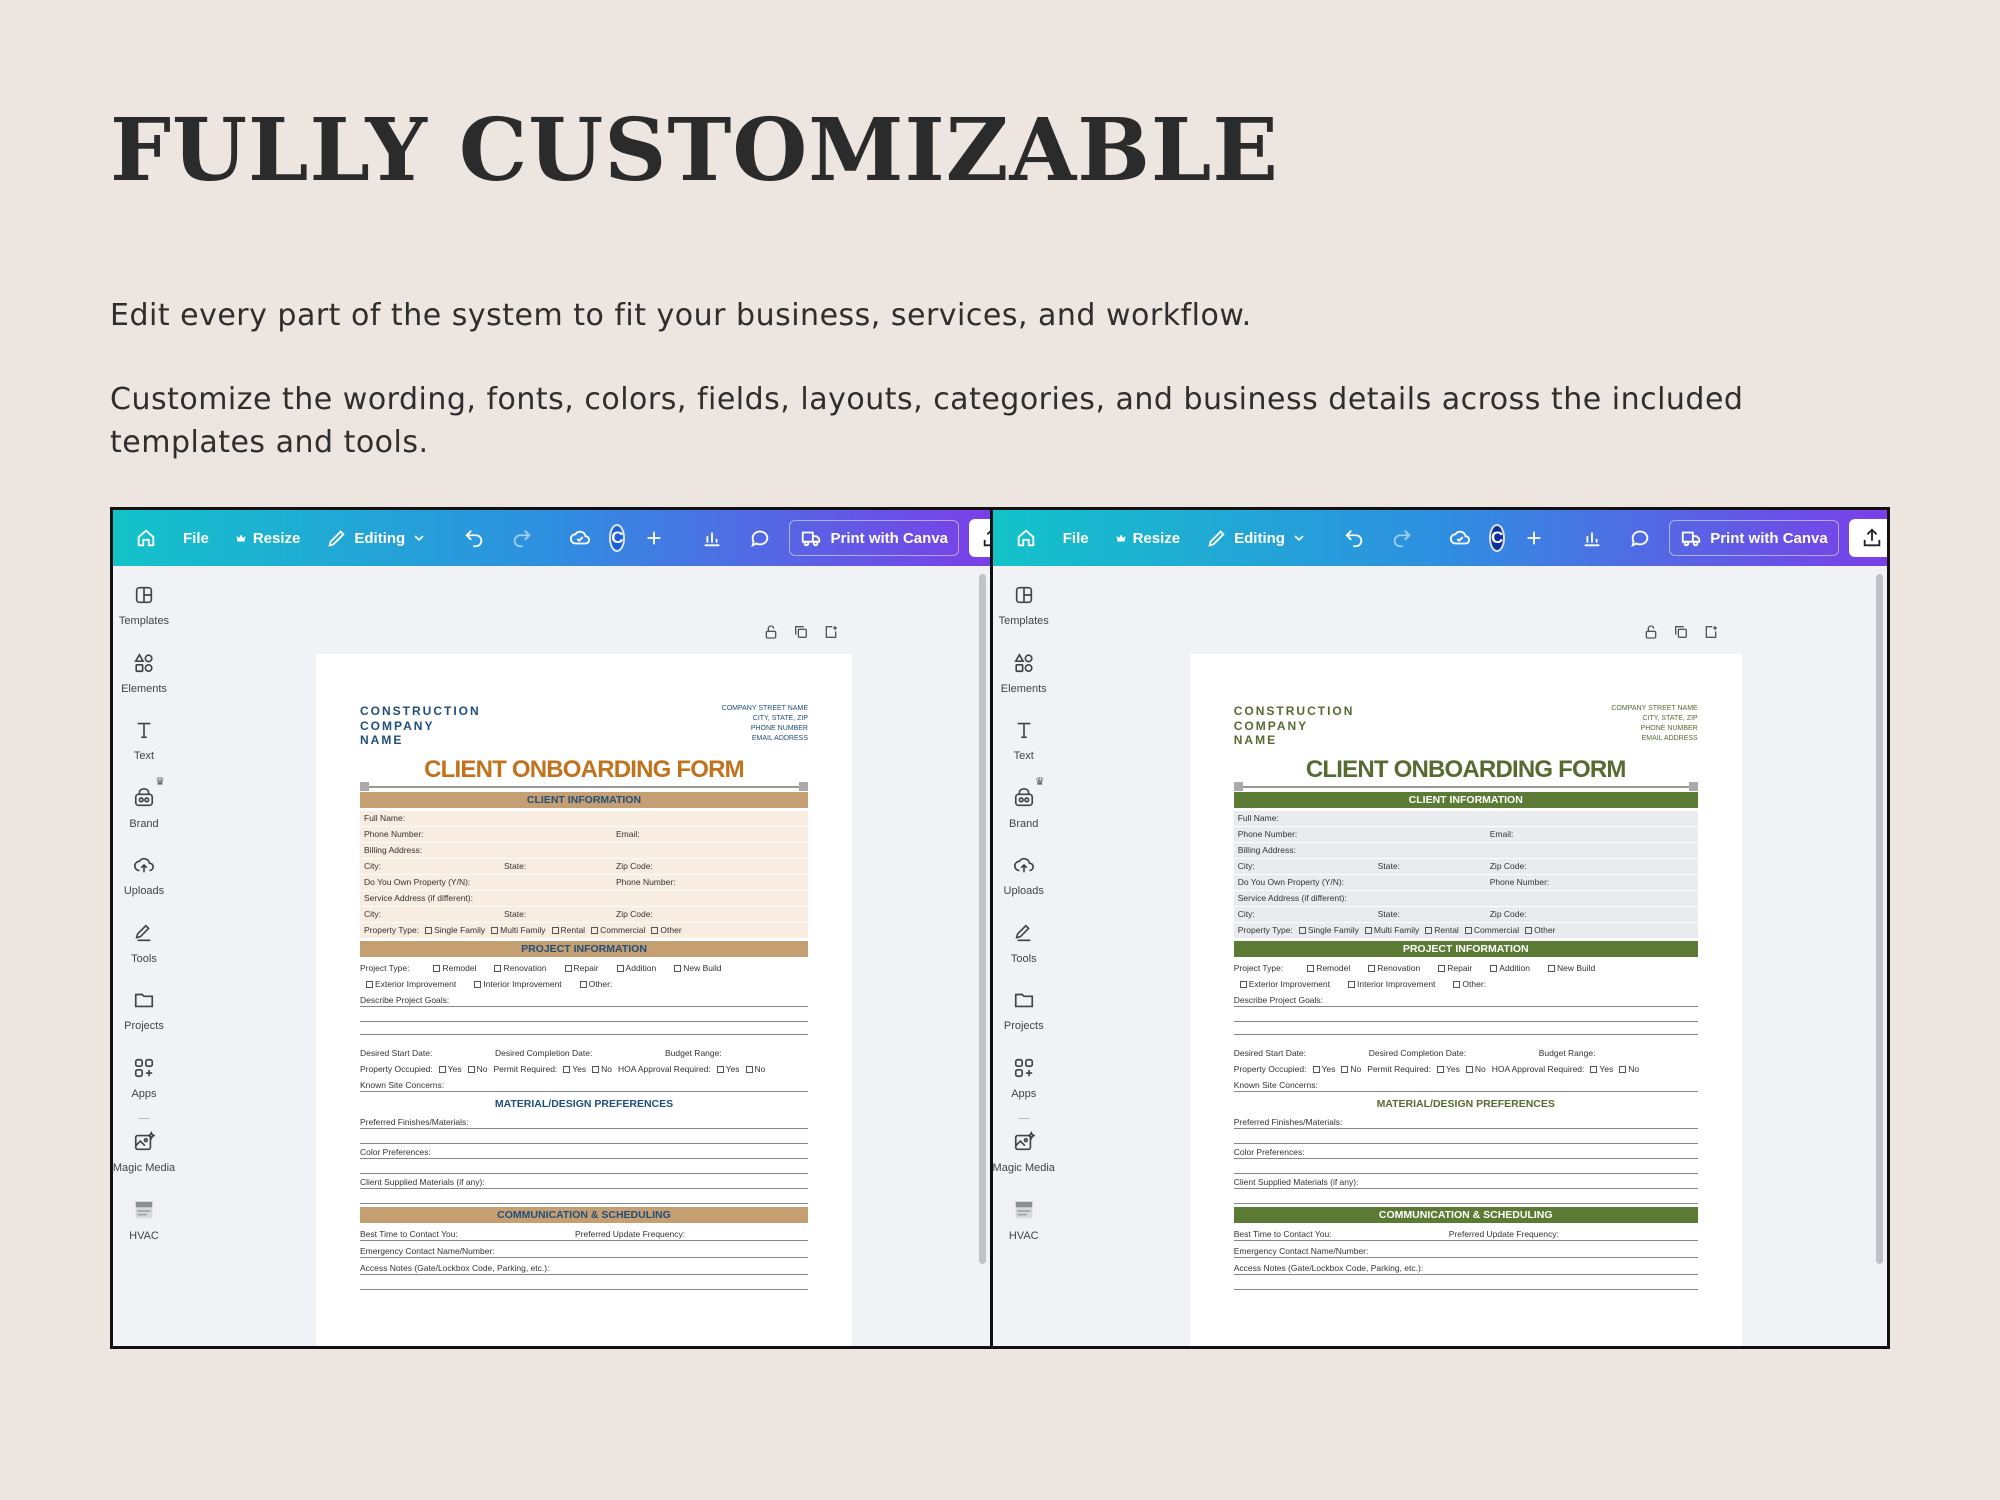 This screenshot has width=2000, height=1500. What do you see at coordinates (584, 1084) in the screenshot?
I see `site-concerns-field: Known Site Concerns:` at bounding box center [584, 1084].